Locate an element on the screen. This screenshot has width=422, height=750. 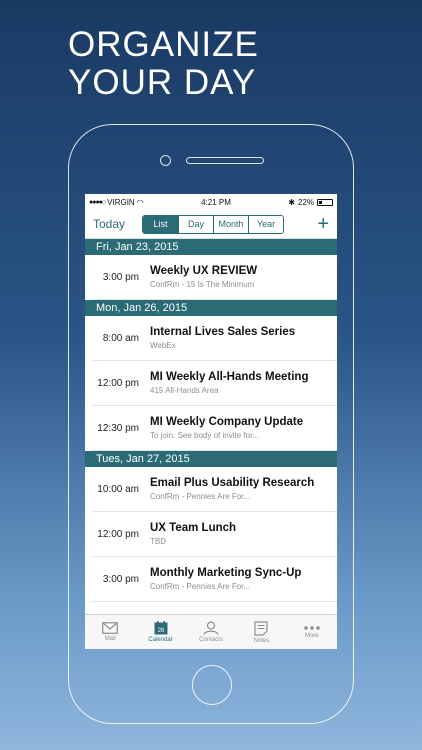
event-time: 10:00 am is located at coordinates (118, 489).